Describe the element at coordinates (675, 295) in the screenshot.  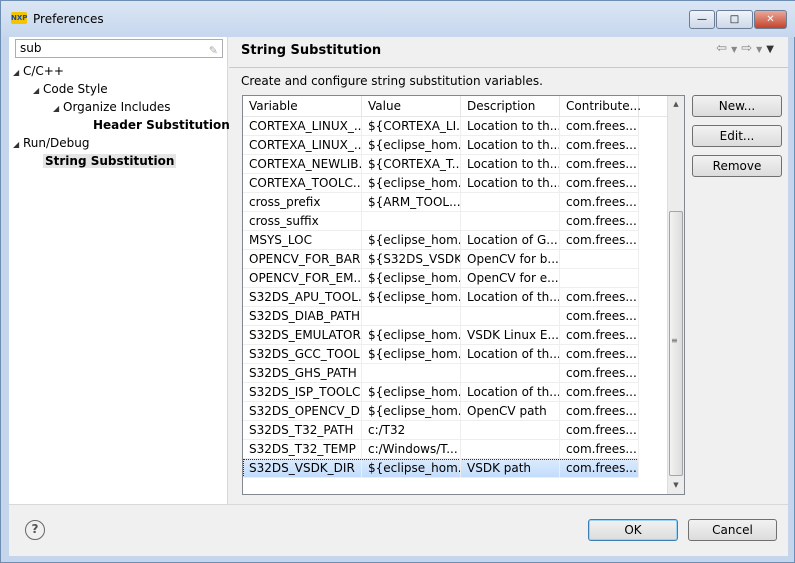
I see `vertical-scrollbar: ▲ ≡ ▼` at that location.